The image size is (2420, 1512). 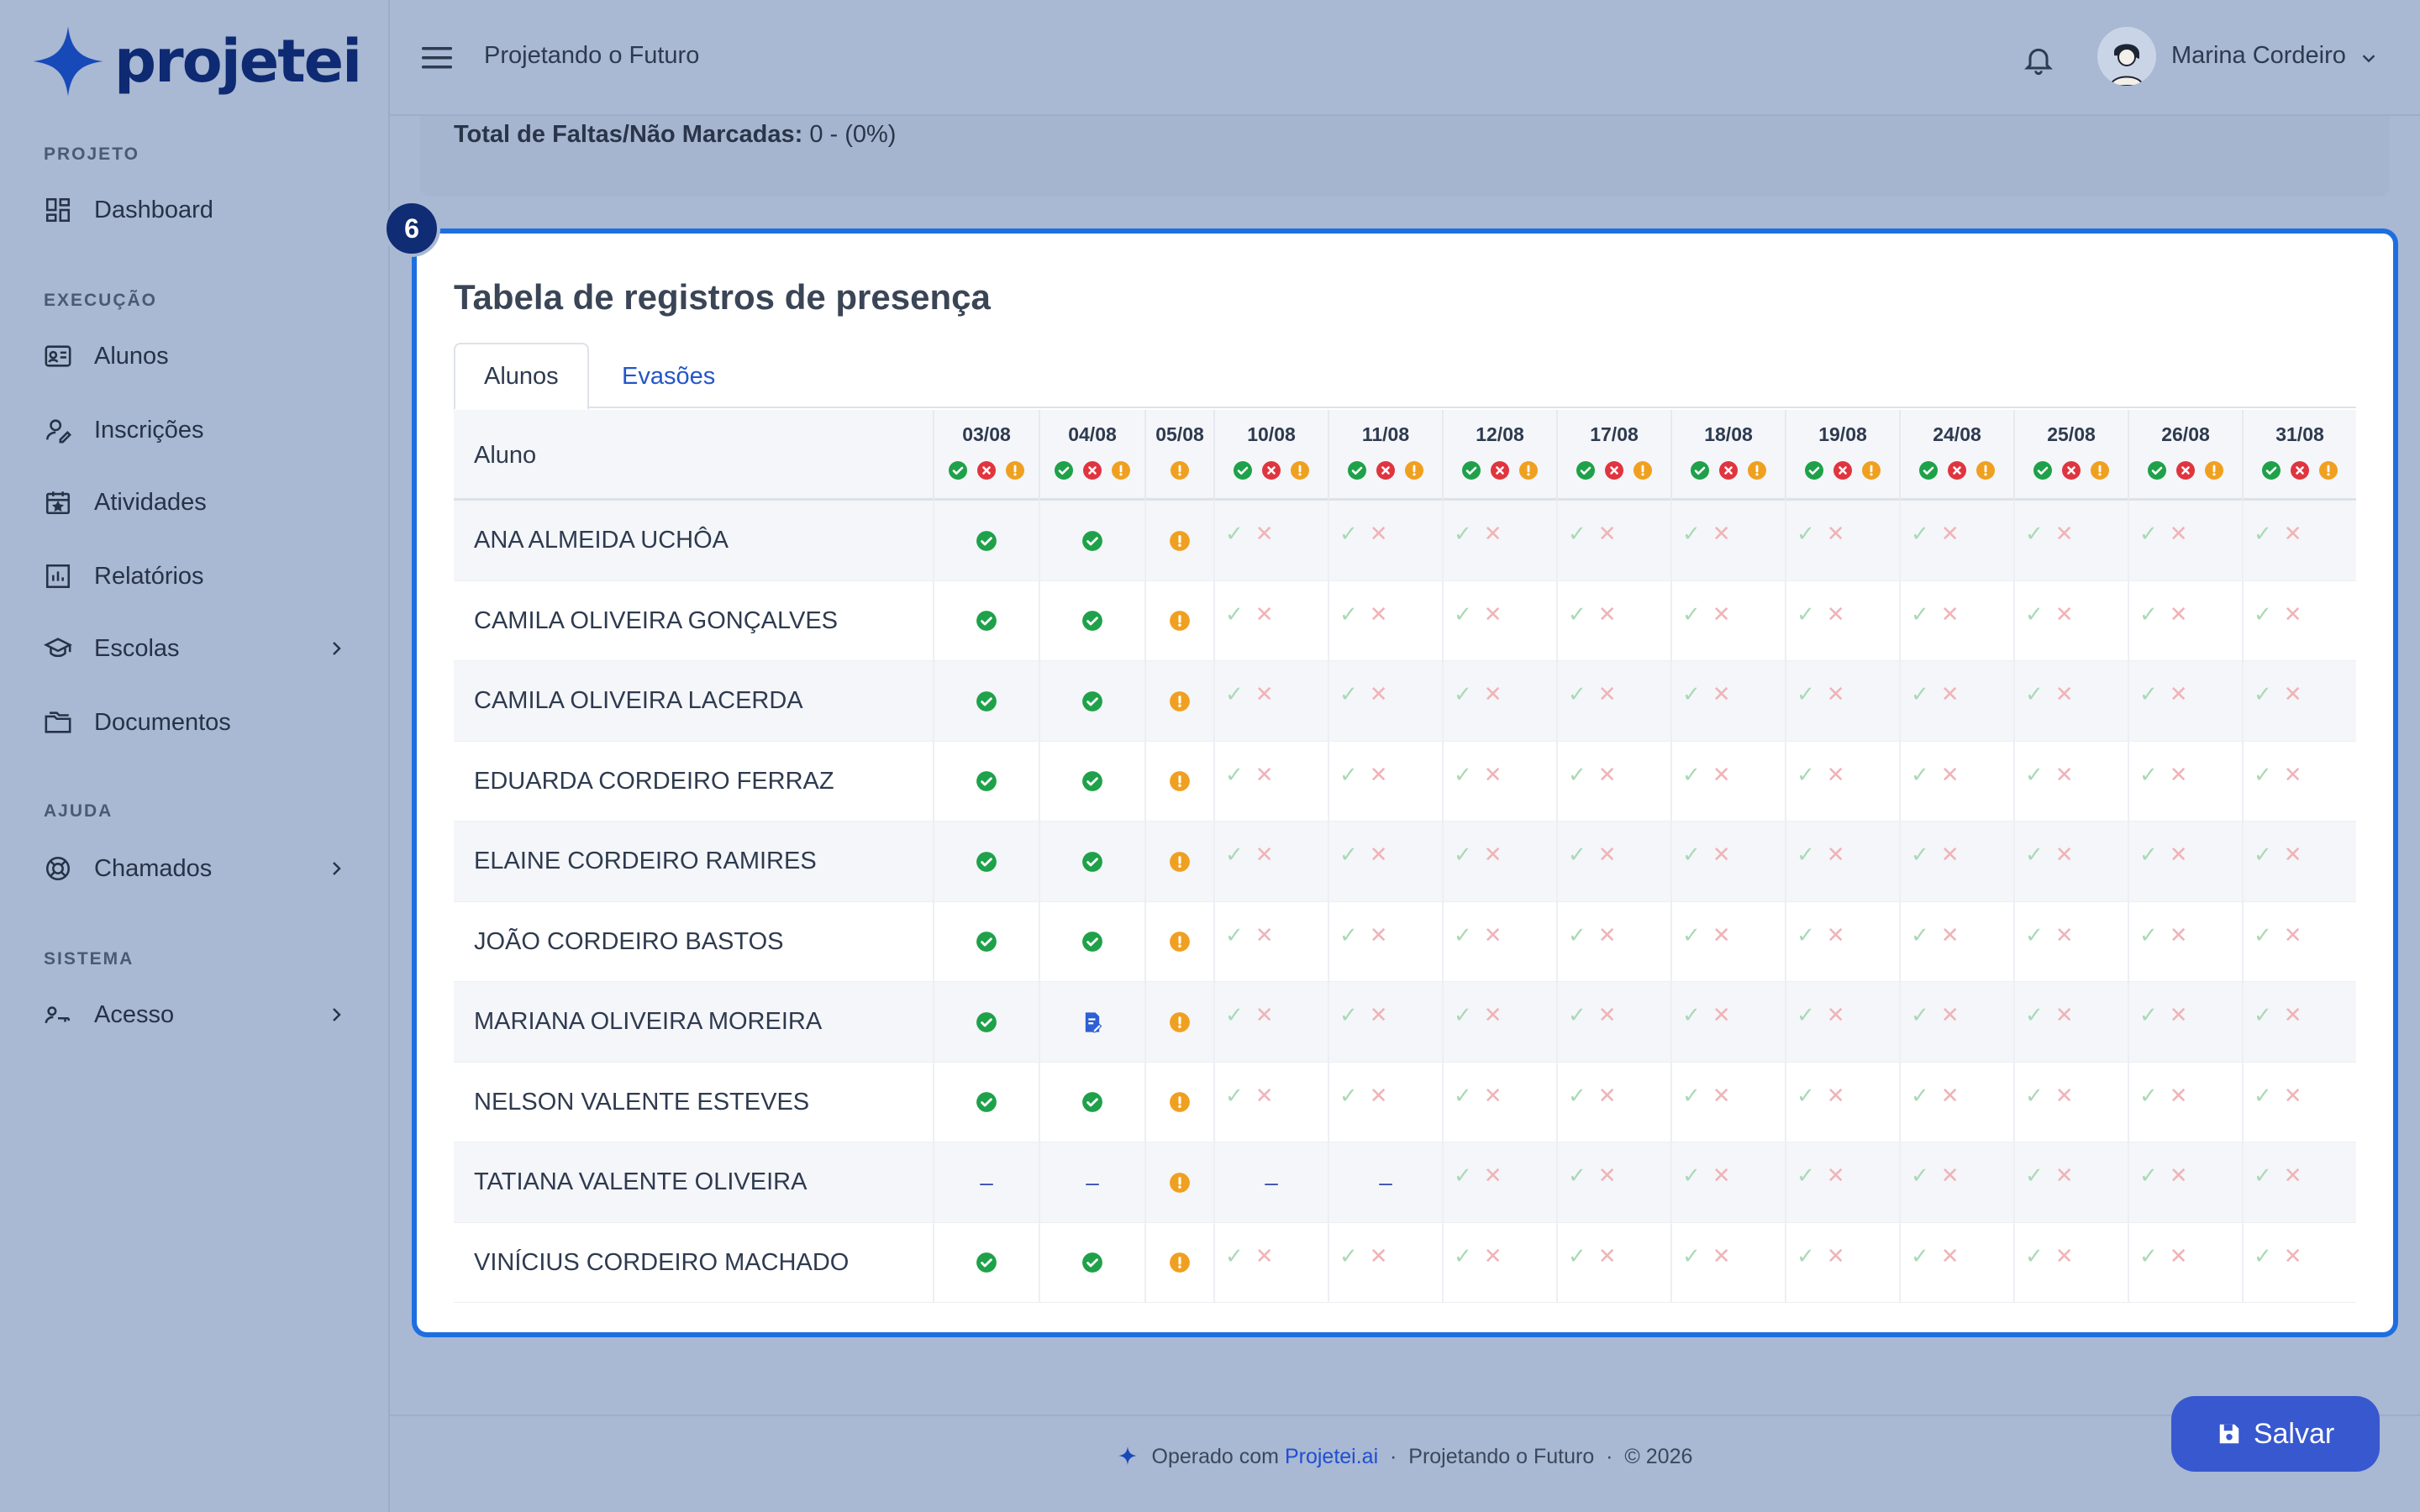 What do you see at coordinates (2039, 59) in the screenshot?
I see `bell-icon` at bounding box center [2039, 59].